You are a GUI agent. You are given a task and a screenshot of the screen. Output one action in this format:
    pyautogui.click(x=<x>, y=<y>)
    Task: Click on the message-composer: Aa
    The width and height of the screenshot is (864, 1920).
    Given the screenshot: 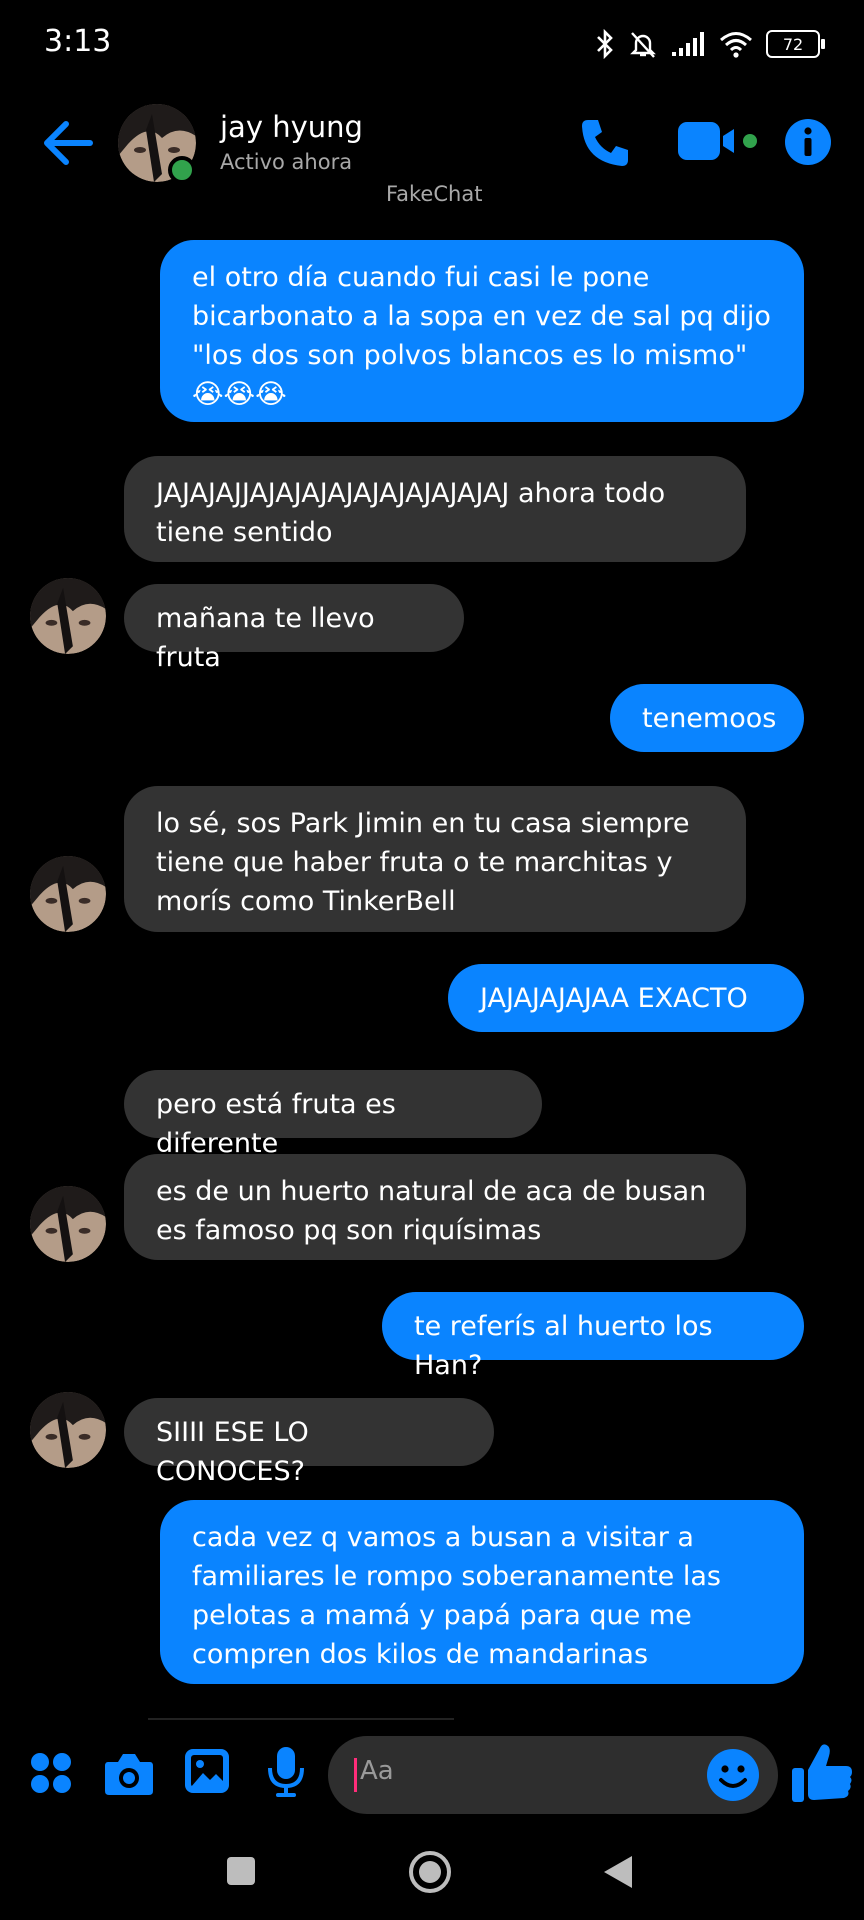 What is the action you would take?
    pyautogui.click(x=432, y=1775)
    